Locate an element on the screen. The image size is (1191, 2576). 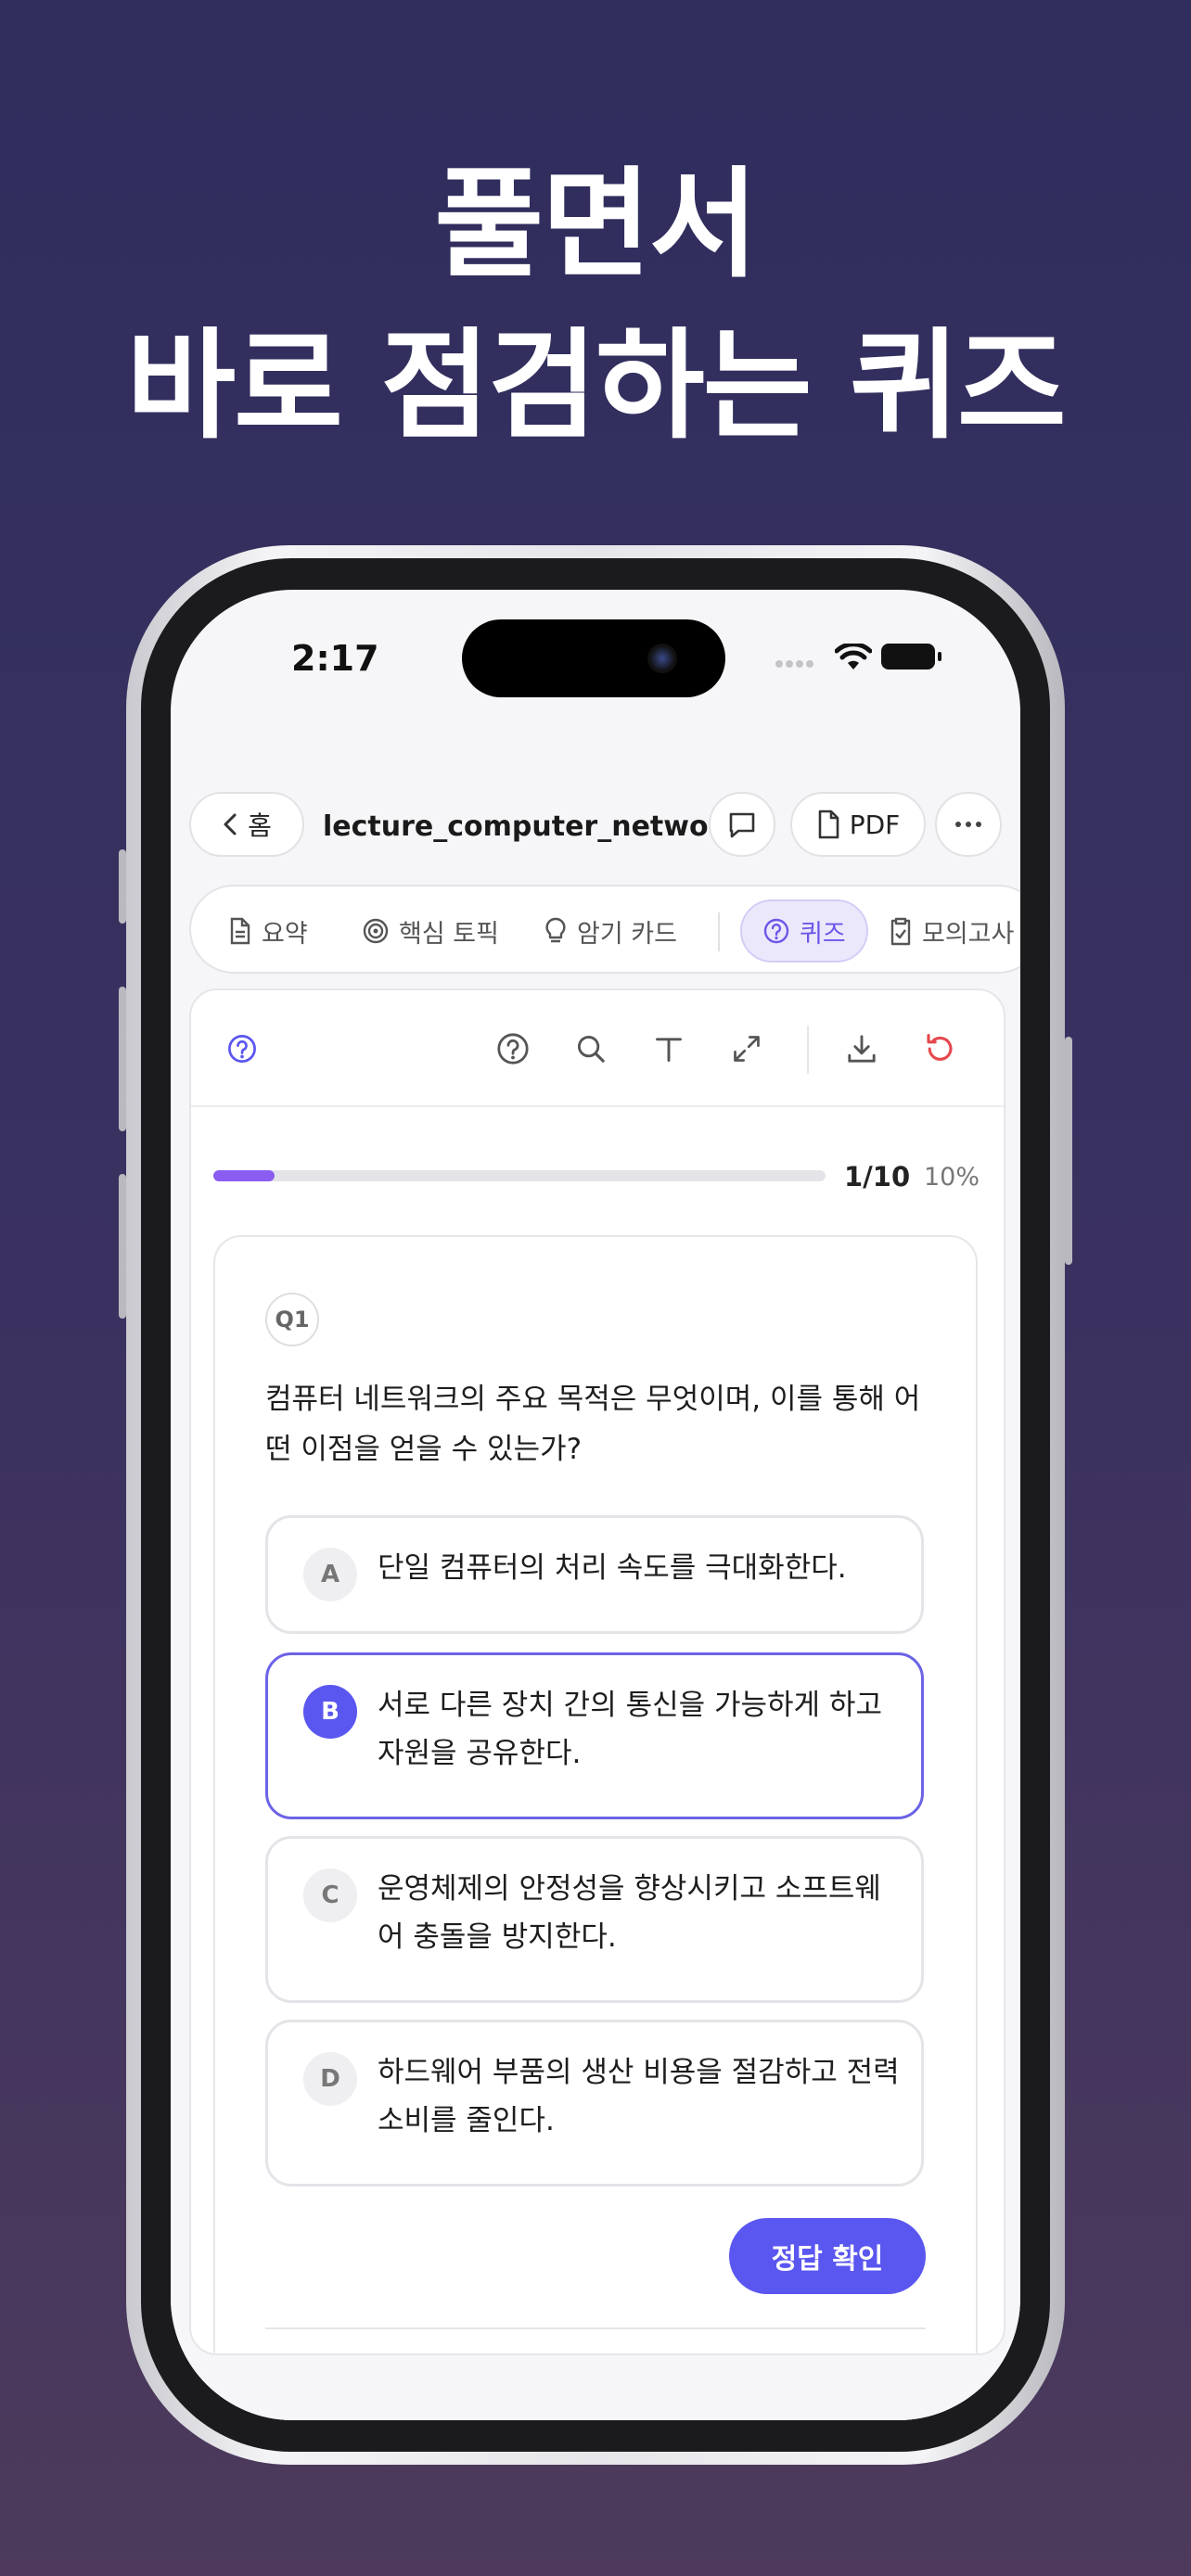
question-icon is located at coordinates (776, 931).